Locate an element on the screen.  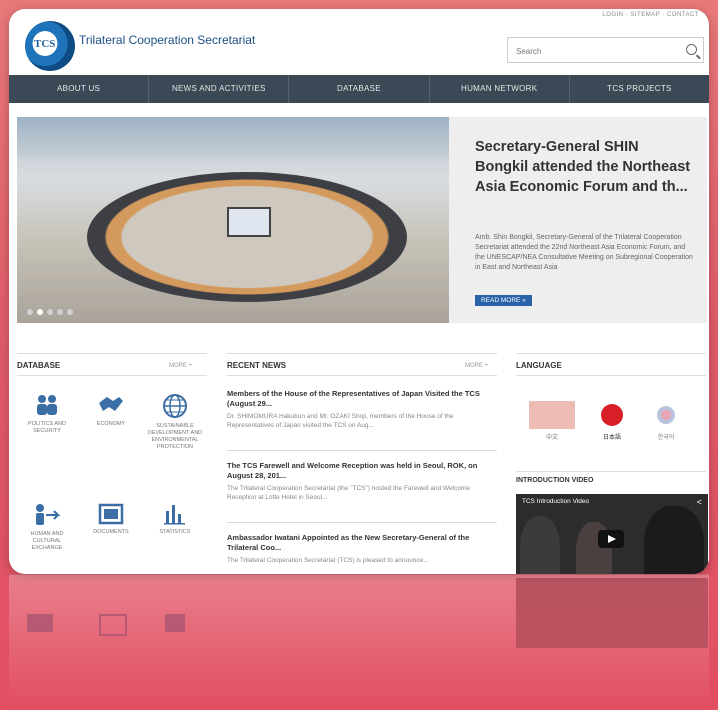
lang-japanese: 日本語 is located at coordinates (612, 421).